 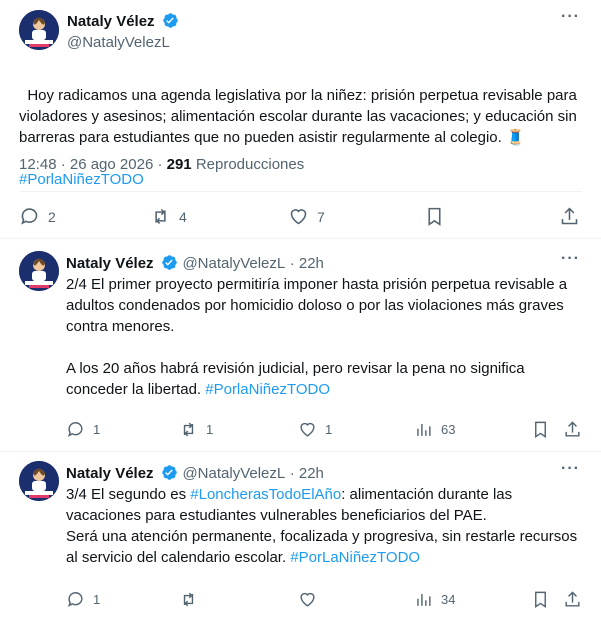 I want to click on views-button: 63, so click(x=434, y=429).